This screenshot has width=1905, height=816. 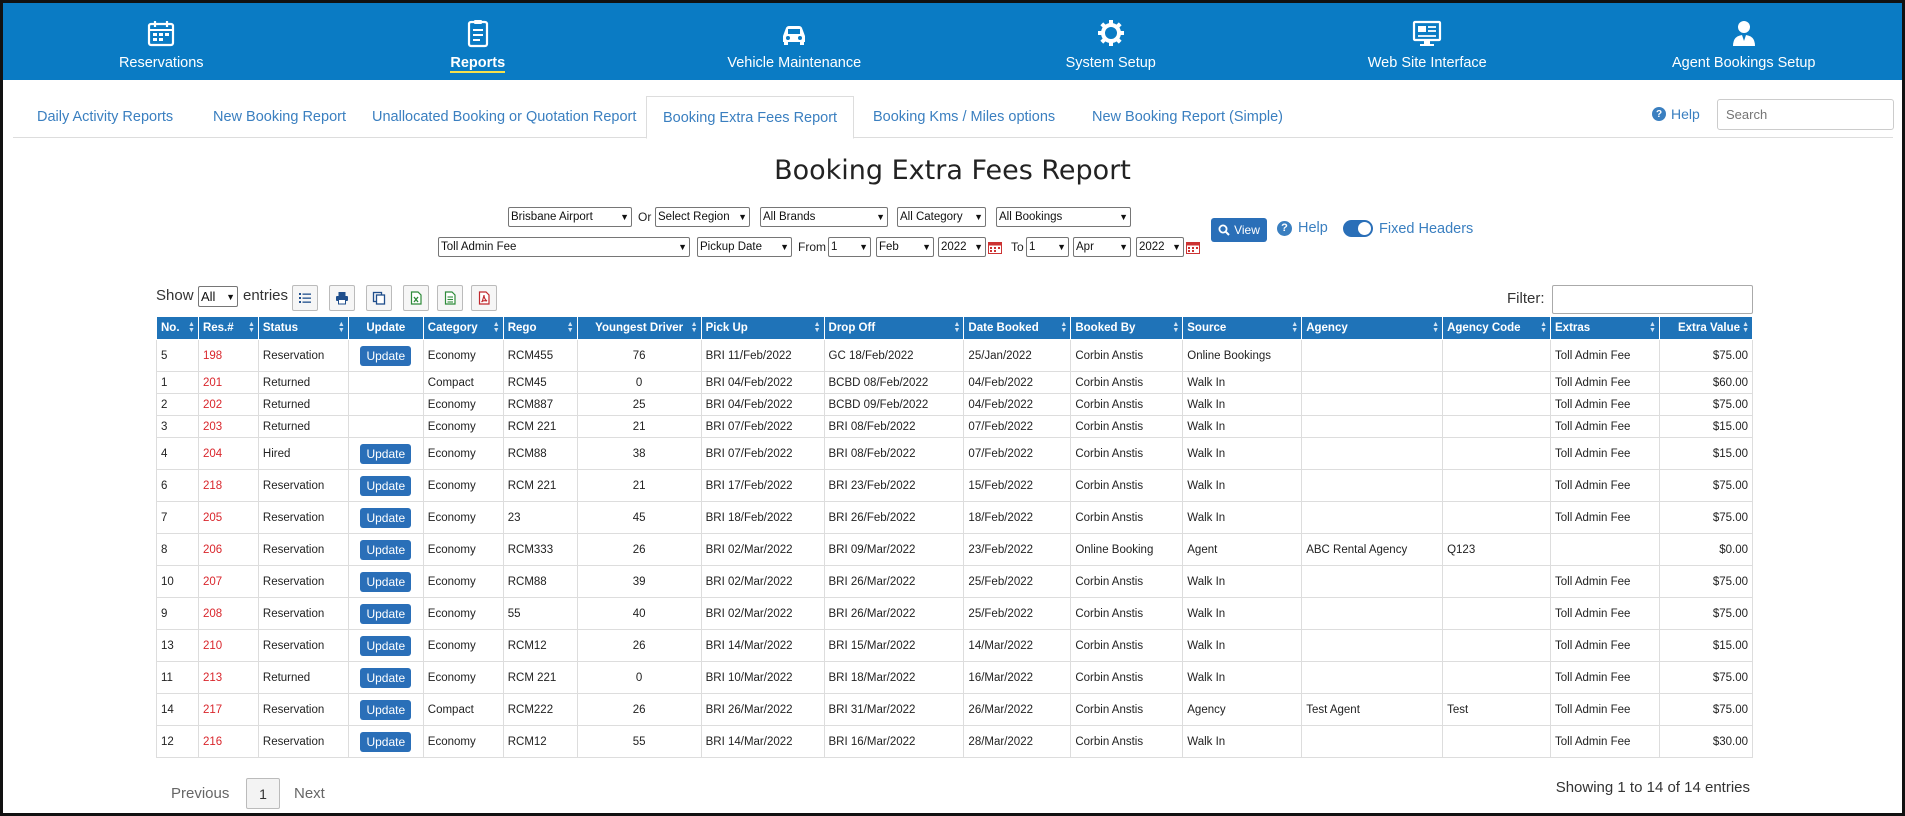 I want to click on pdf-export-button, so click(x=484, y=298).